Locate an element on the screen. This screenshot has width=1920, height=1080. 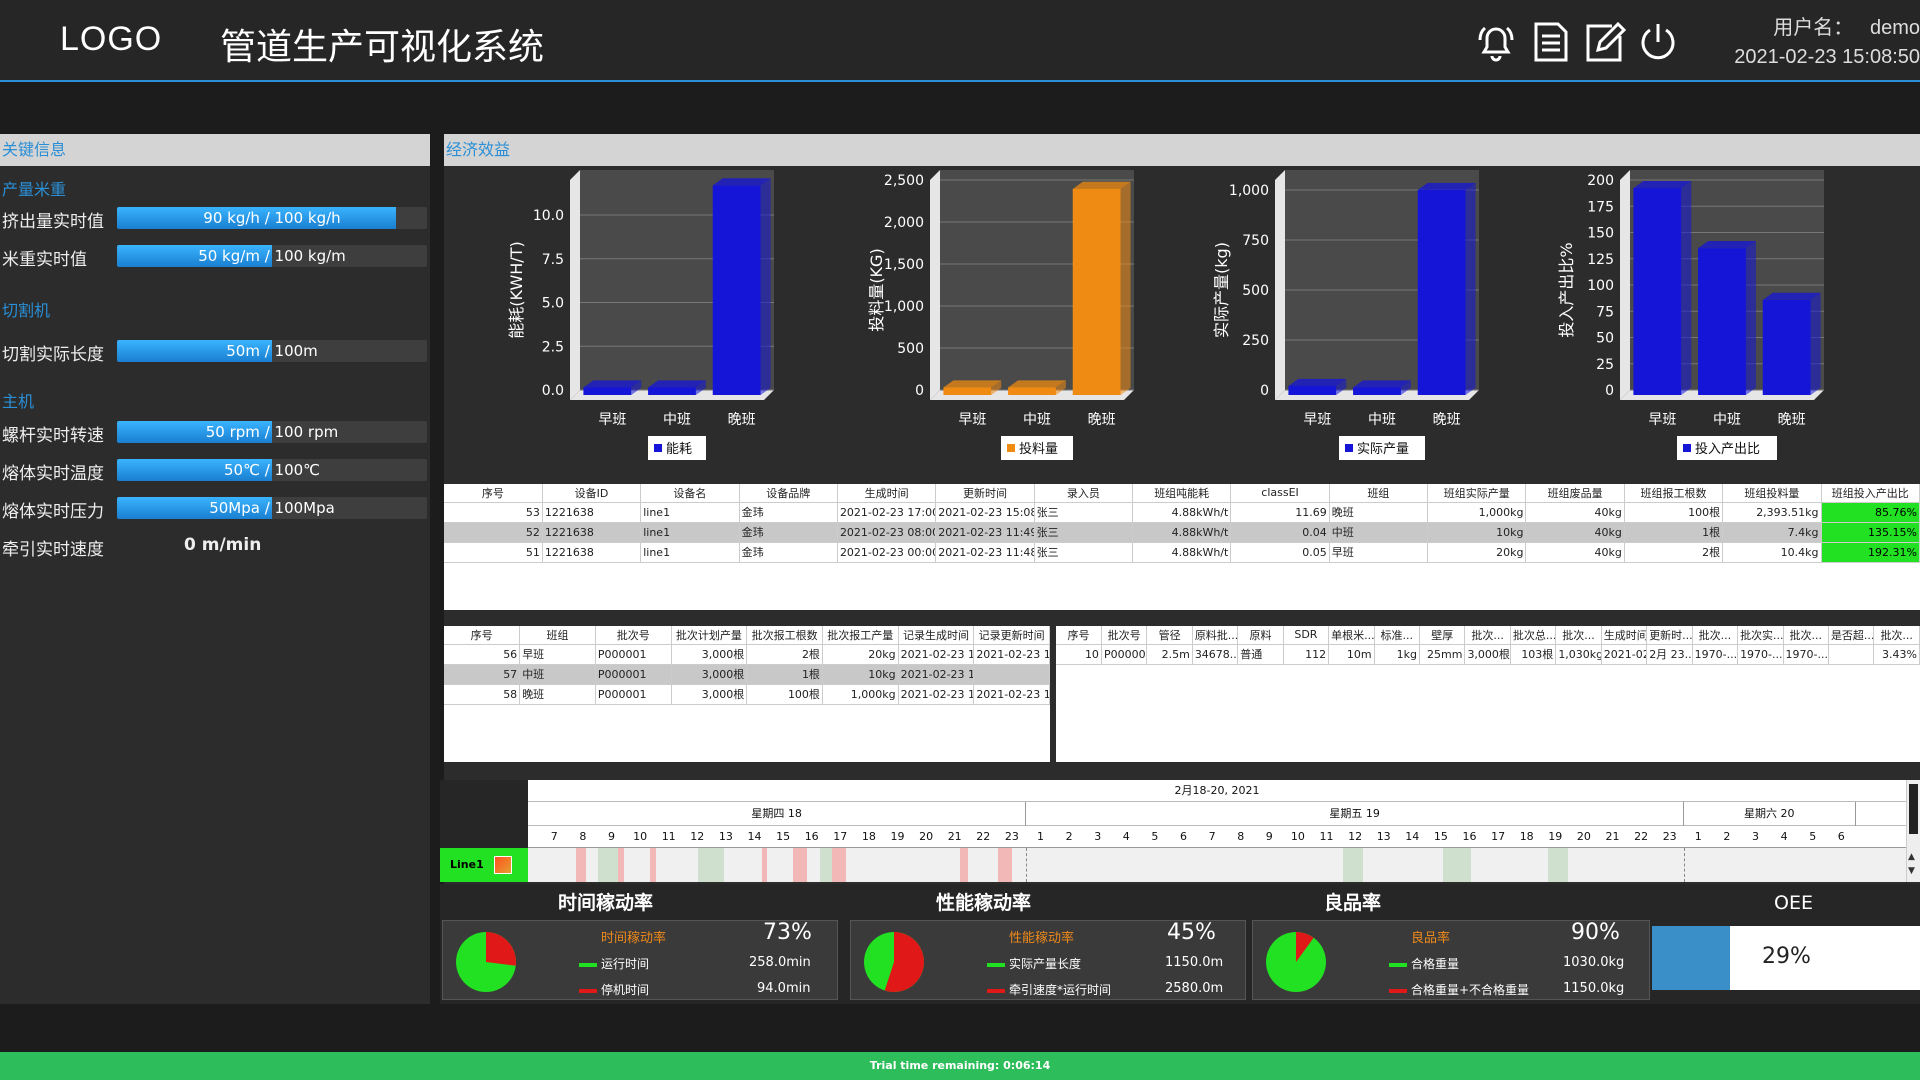
y-tick-label: 500 is located at coordinates (1255, 291).